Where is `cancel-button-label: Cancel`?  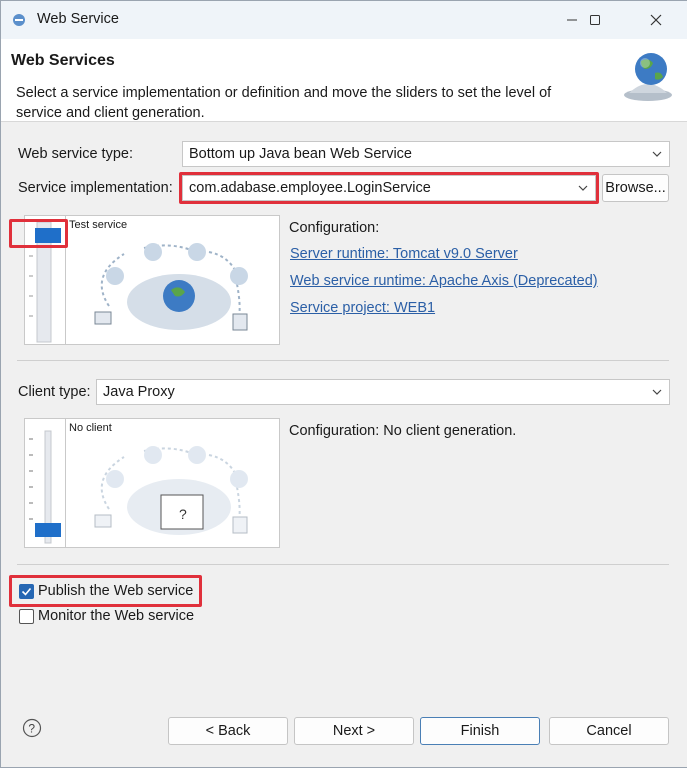 cancel-button-label: Cancel is located at coordinates (609, 731).